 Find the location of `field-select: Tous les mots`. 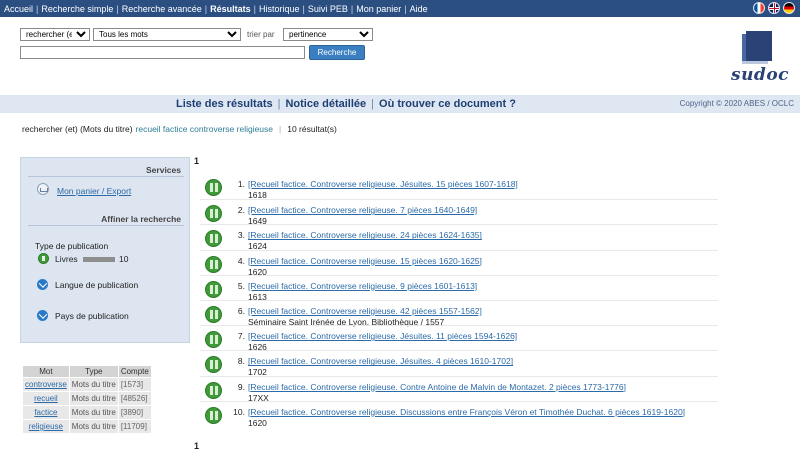

field-select: Tous les mots is located at coordinates (167, 34).